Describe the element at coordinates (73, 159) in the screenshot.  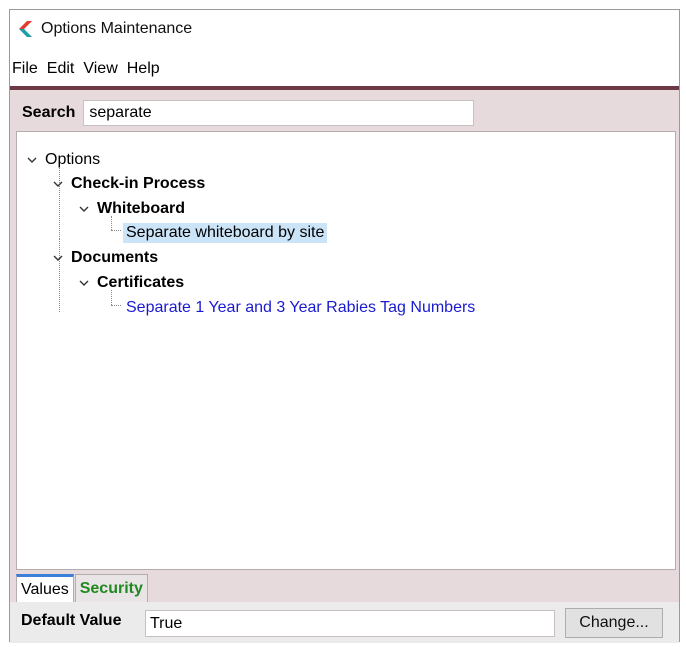
I see `tree-node-label: Options` at that location.